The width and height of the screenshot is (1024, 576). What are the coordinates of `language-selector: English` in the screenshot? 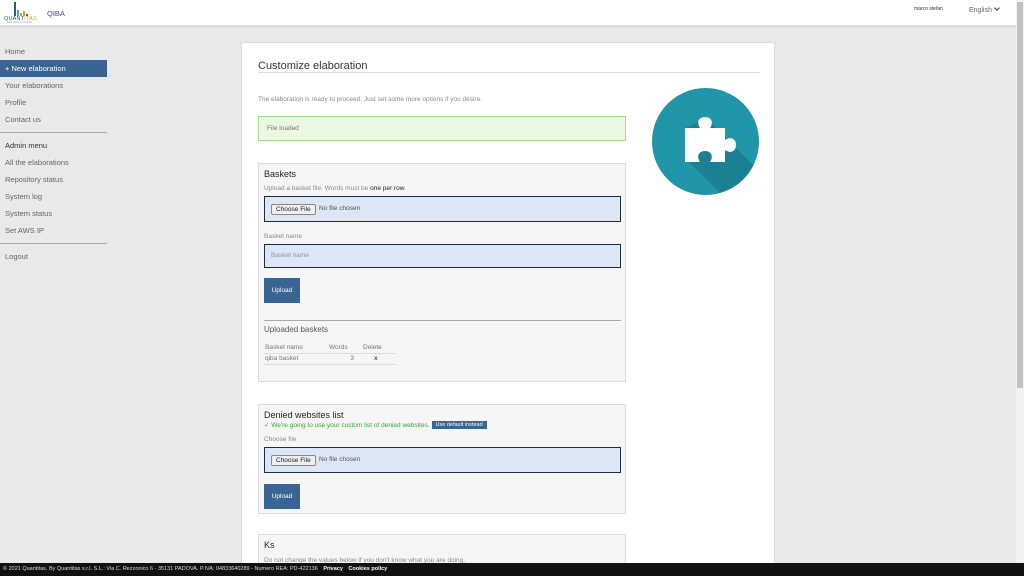 It's located at (984, 9).